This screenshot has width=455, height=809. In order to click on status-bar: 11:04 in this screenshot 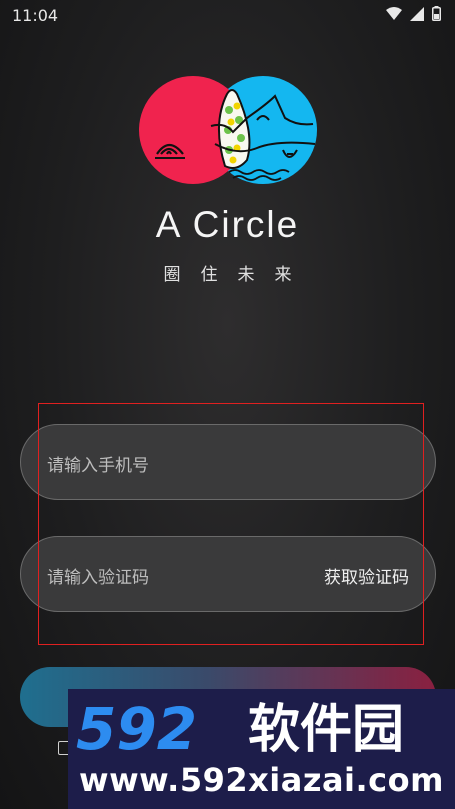, I will do `click(227, 15)`.